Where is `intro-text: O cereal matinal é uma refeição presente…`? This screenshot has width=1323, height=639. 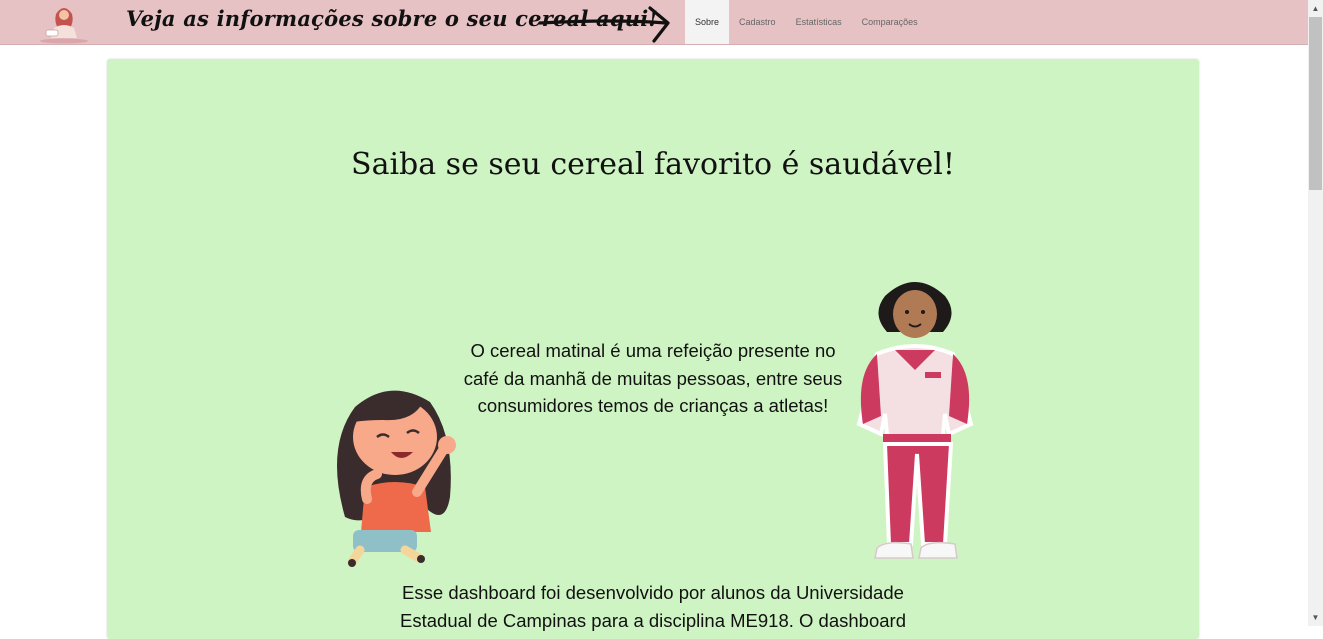
intro-text: O cereal matinal é uma refeição presente… is located at coordinates (653, 378).